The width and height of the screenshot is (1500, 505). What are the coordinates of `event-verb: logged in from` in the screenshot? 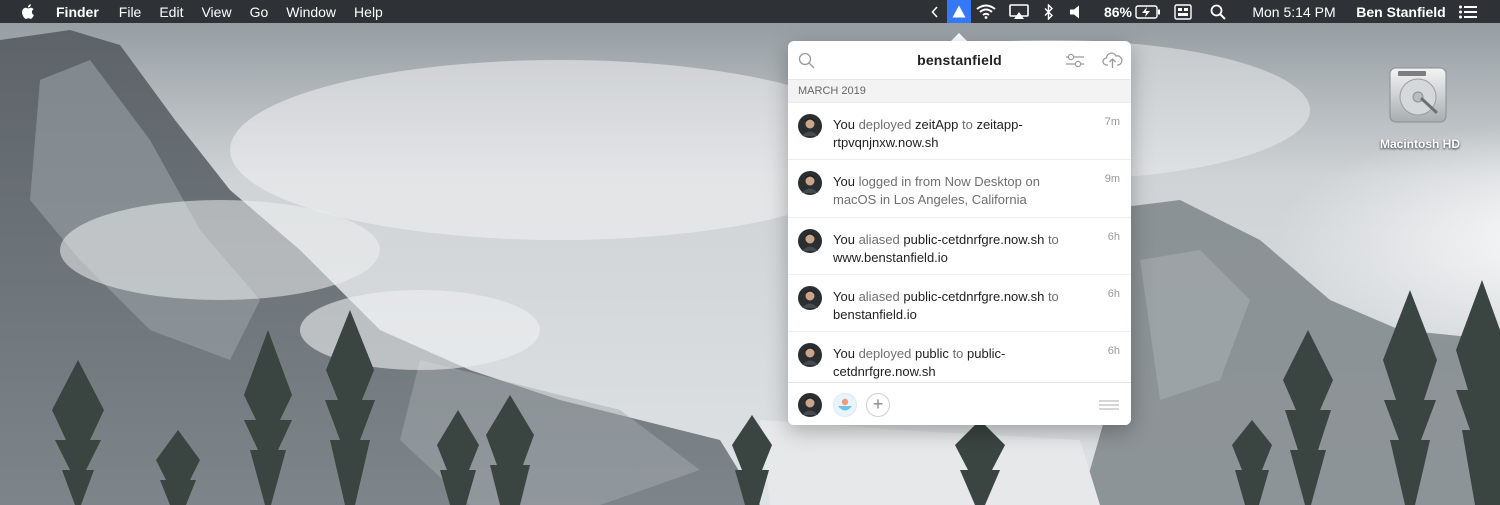 It's located at (899, 182).